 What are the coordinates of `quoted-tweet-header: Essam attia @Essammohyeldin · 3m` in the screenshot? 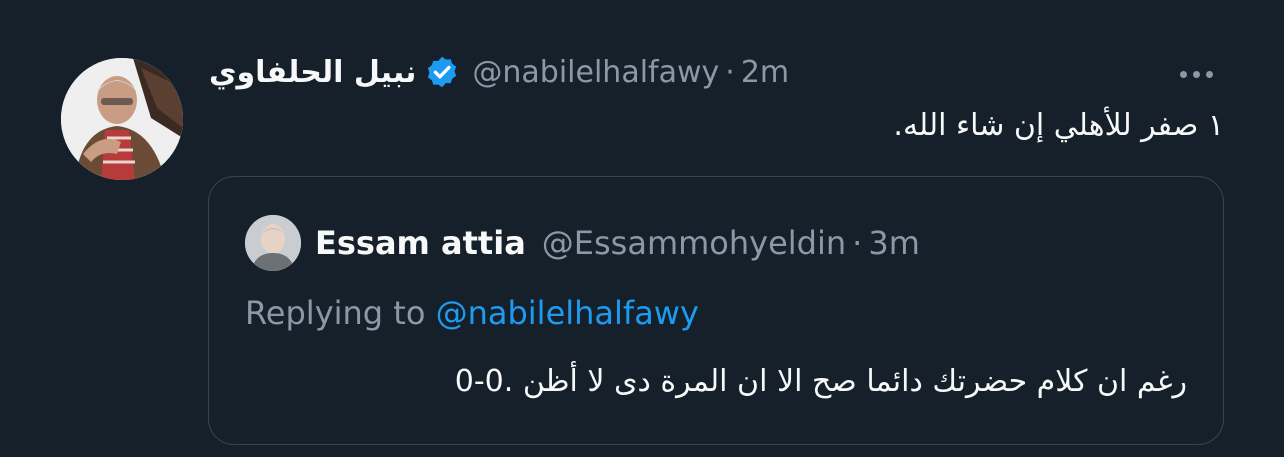 It's located at (582, 243).